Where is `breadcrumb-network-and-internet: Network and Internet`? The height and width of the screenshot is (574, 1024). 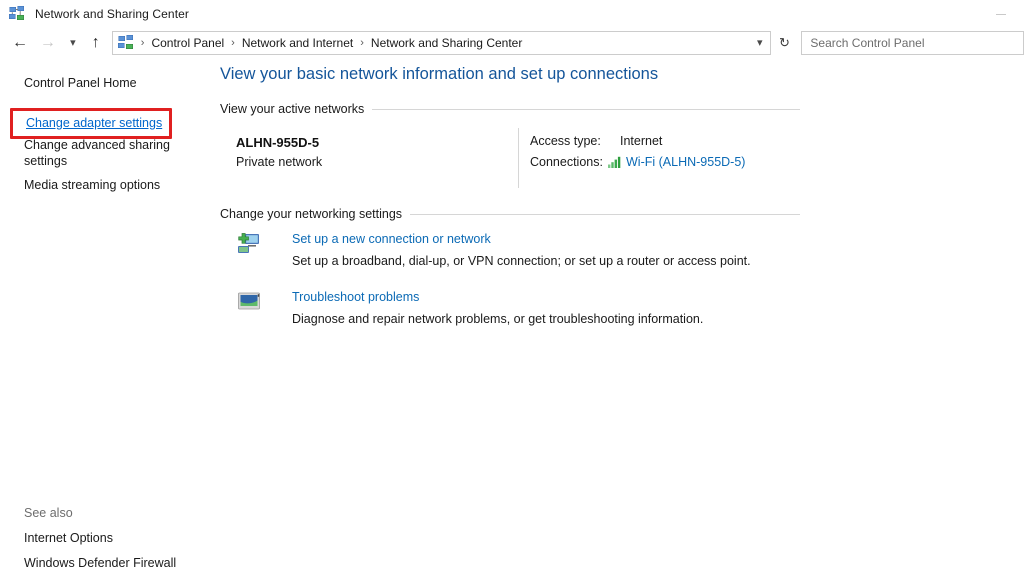
breadcrumb-network-and-internet: Network and Internet is located at coordinates (297, 43).